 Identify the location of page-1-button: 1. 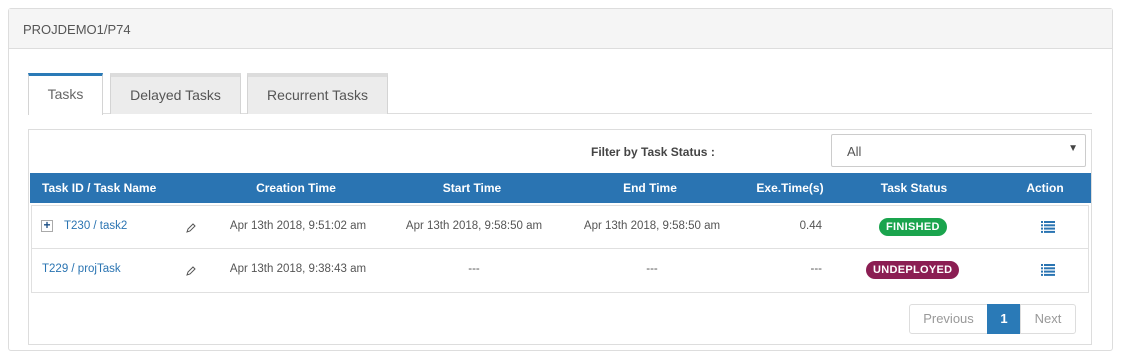
(1004, 319).